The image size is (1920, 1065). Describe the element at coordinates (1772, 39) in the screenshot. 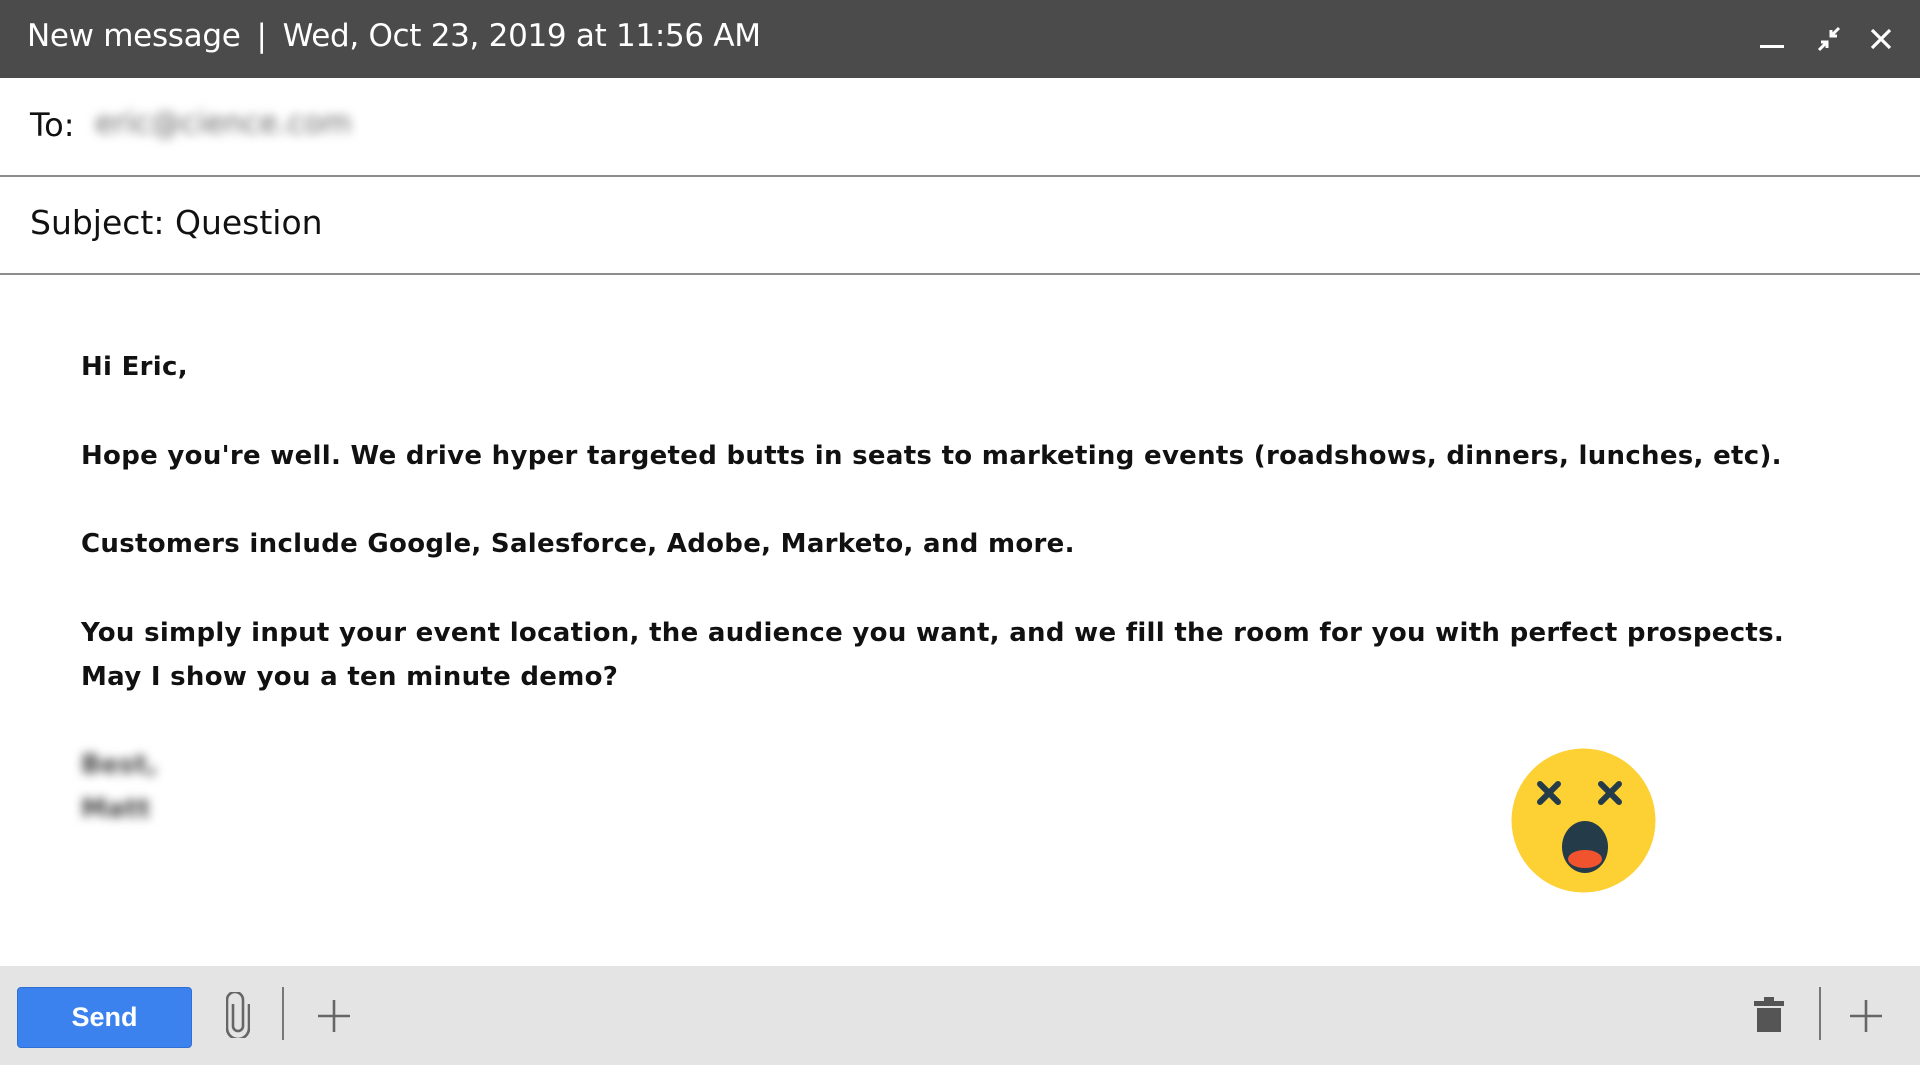

I see `minimize-button` at that location.